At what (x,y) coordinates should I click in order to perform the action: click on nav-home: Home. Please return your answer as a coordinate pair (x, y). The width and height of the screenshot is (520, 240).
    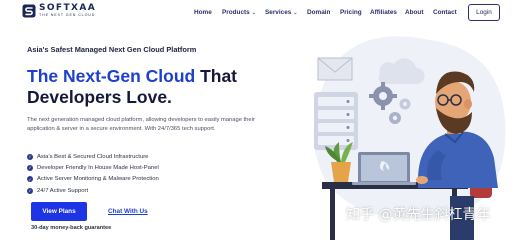
    Looking at the image, I should click on (203, 12).